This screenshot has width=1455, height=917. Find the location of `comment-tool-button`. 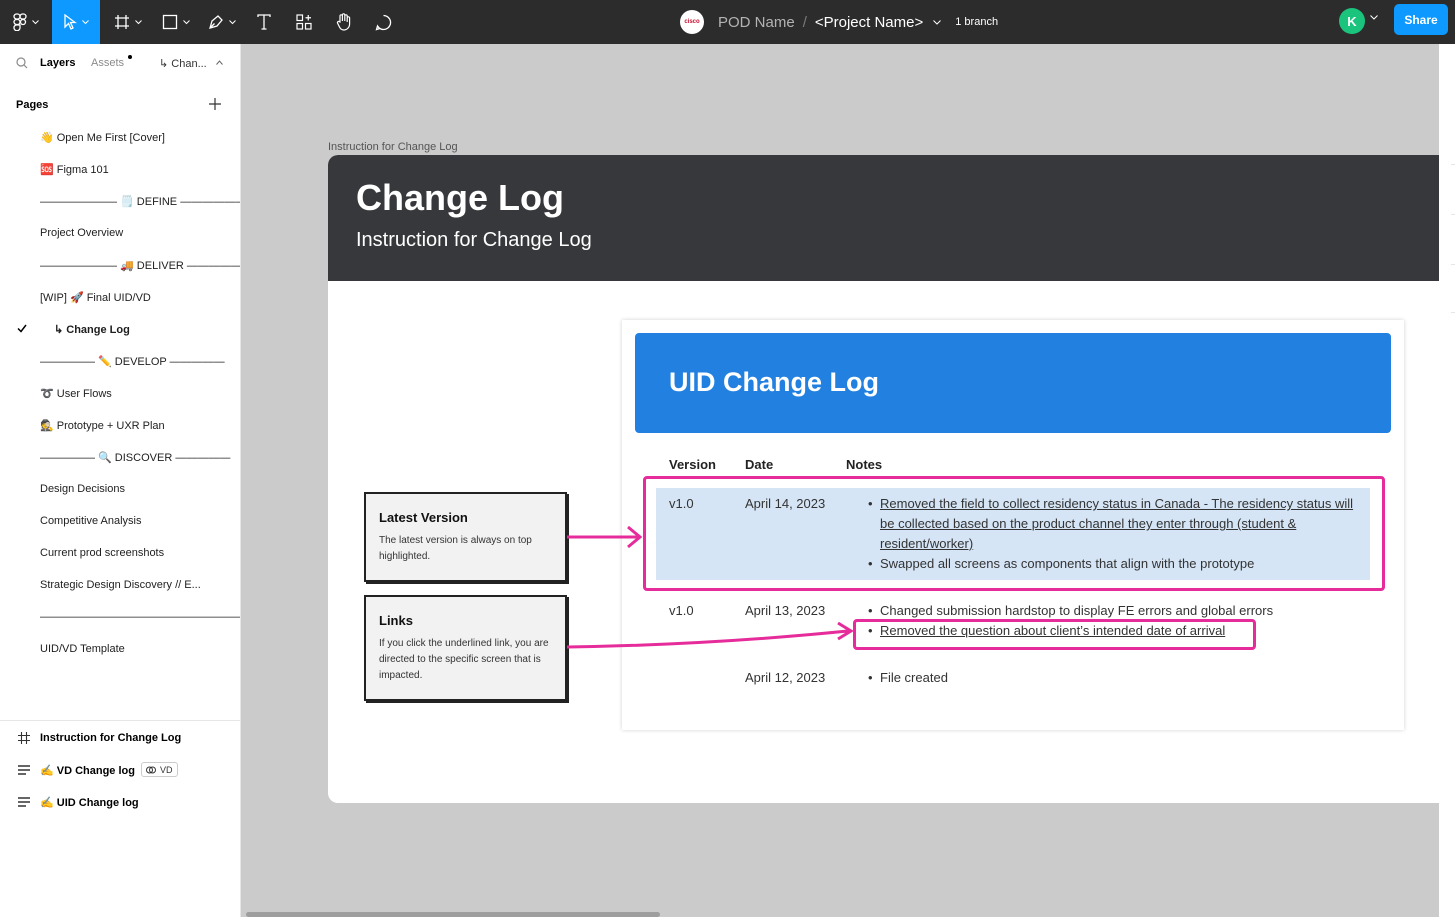

comment-tool-button is located at coordinates (383, 22).